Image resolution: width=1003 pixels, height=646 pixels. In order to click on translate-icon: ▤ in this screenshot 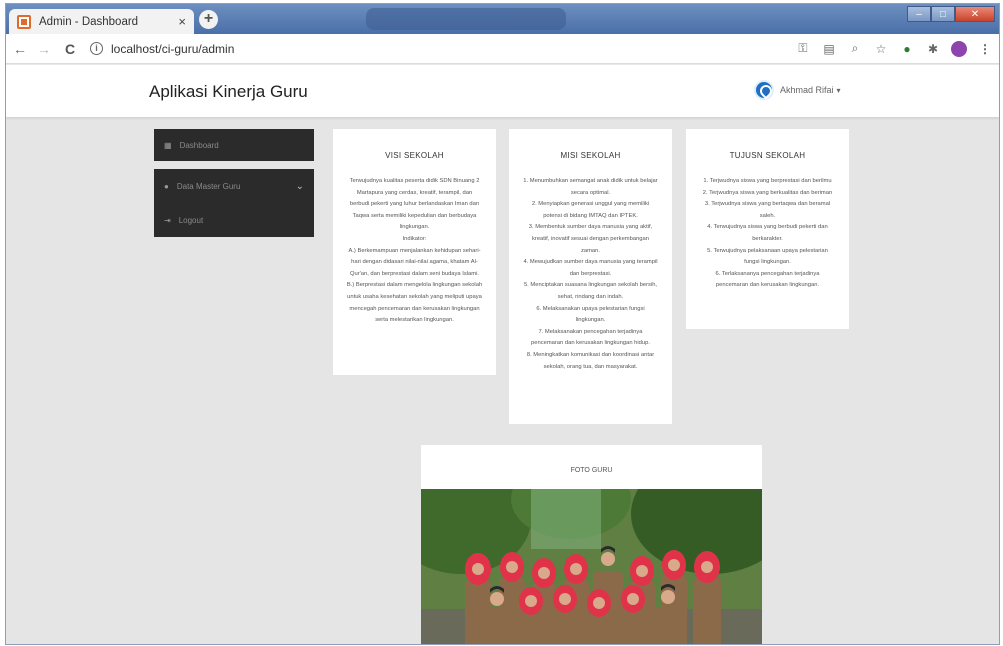, I will do `click(829, 49)`.